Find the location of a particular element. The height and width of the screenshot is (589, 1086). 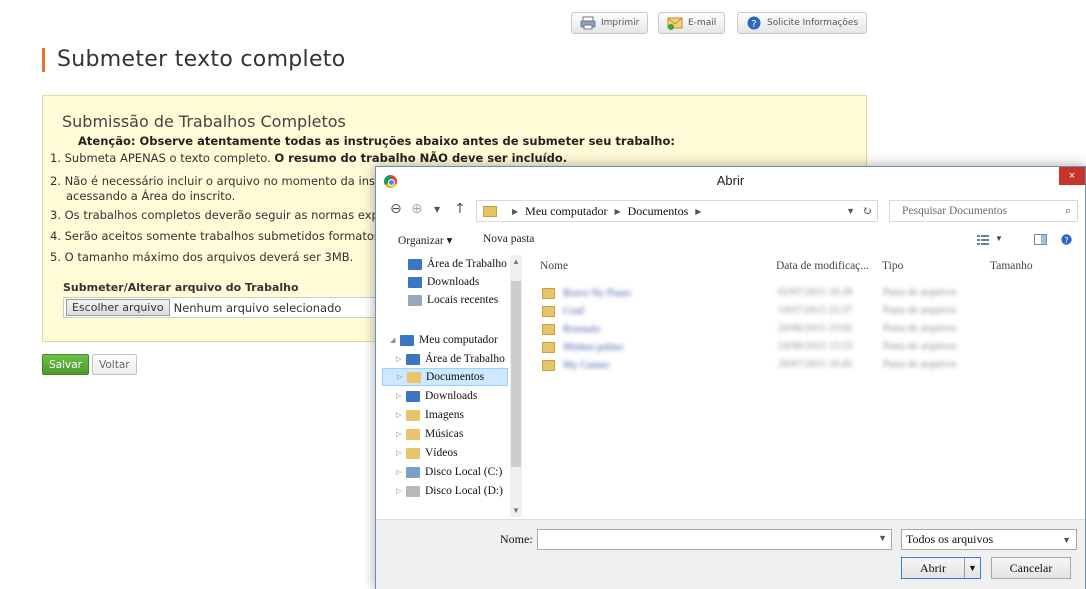

request-info-button: ? Solicite Informações is located at coordinates (802, 23).